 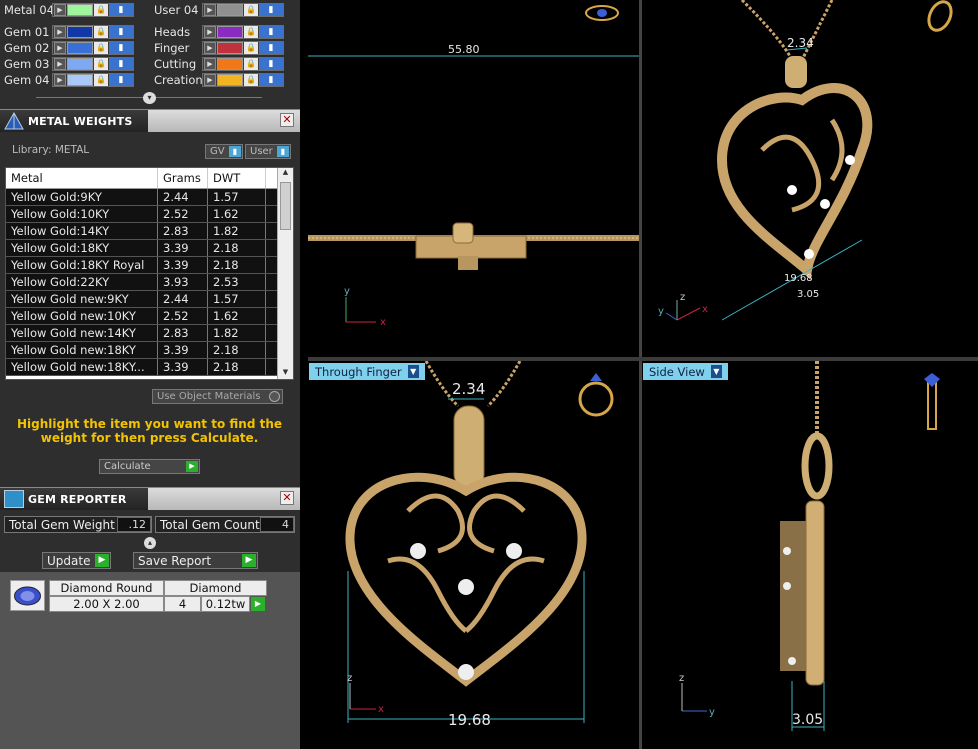 I want to click on use-object-materials-toggle: Use Object Materials, so click(x=217, y=396).